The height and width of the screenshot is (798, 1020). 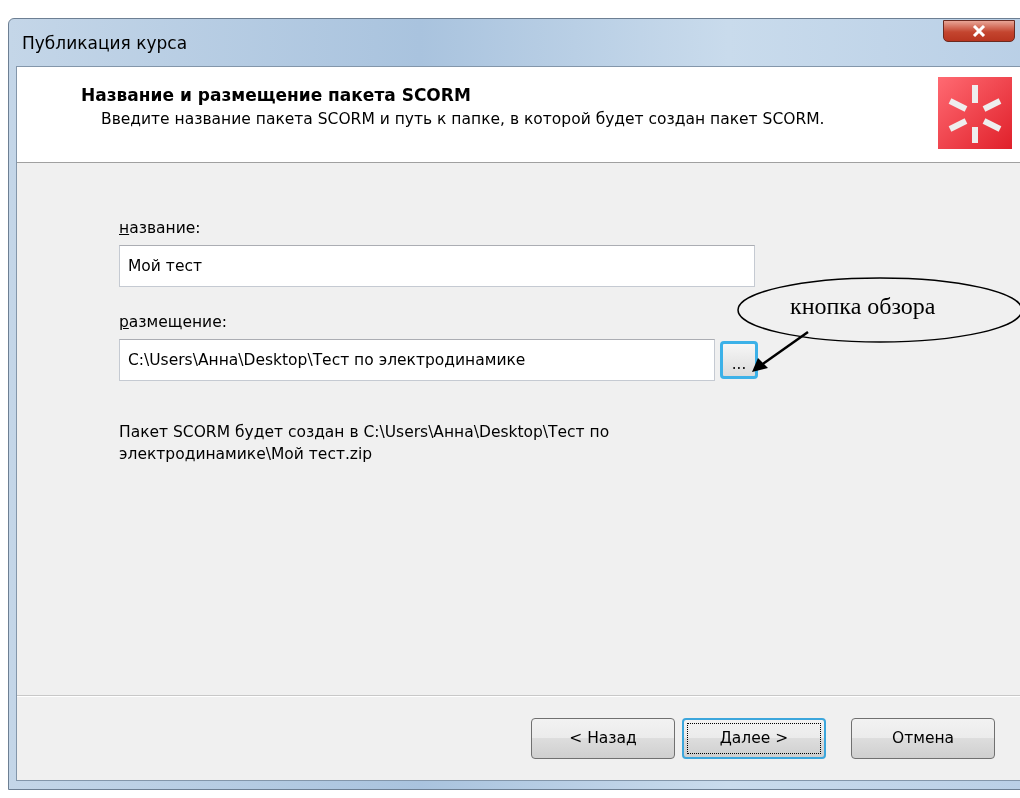 I want to click on callout-arrow, so click(x=780, y=351).